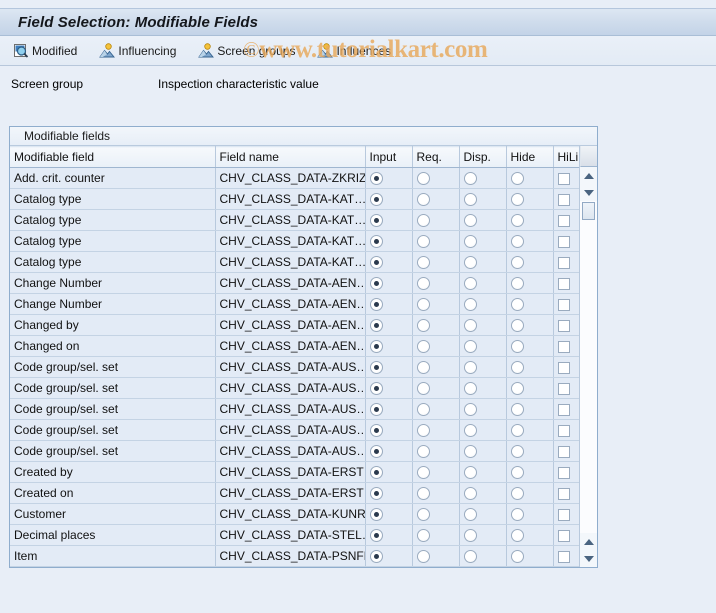  Describe the element at coordinates (588, 356) in the screenshot. I see `vertical-scrollbar` at that location.